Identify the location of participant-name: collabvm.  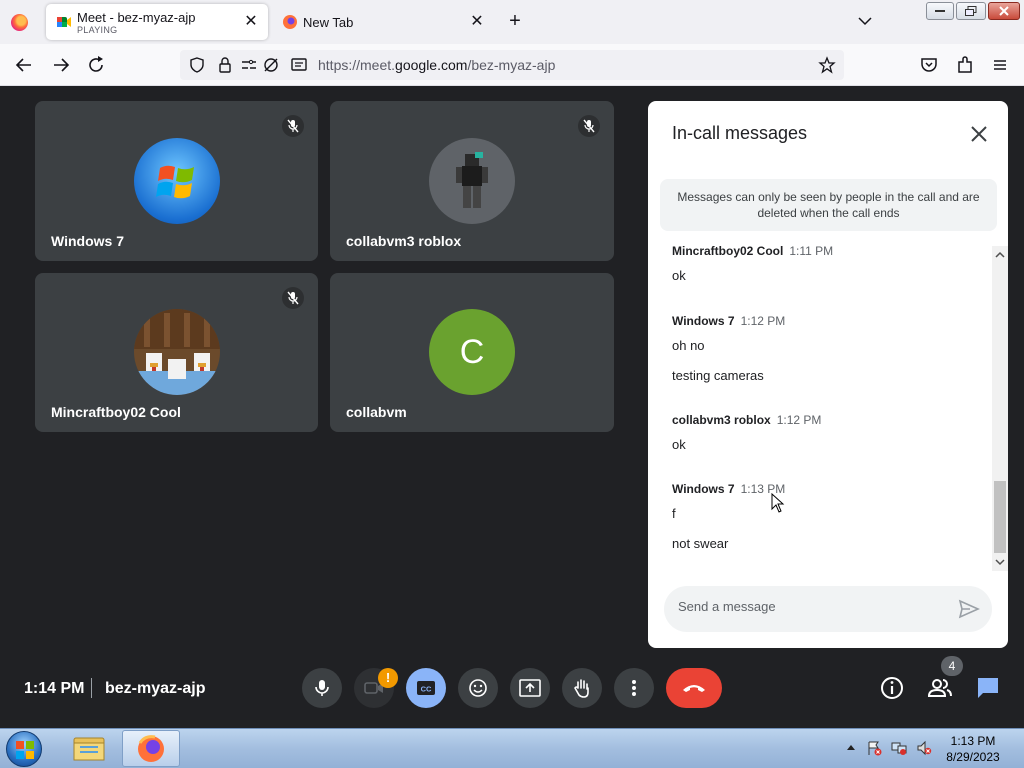
(376, 412).